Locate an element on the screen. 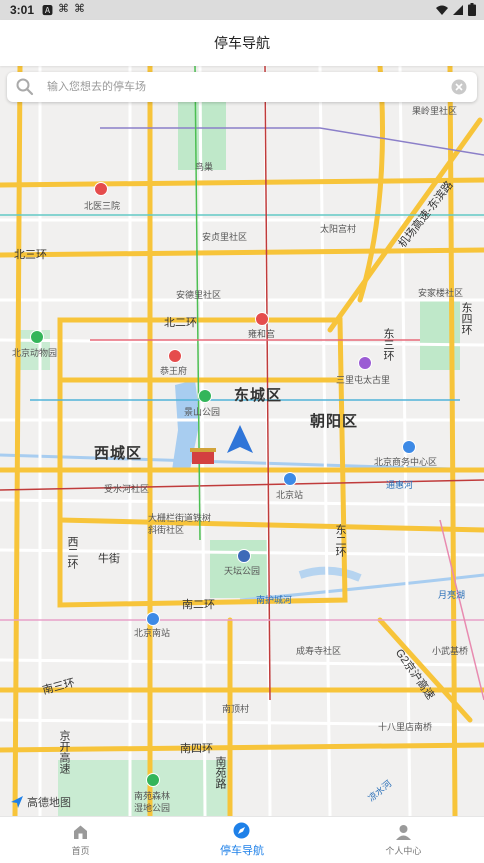 The width and height of the screenshot is (484, 863). map-label: 北医三院 is located at coordinates (102, 206).